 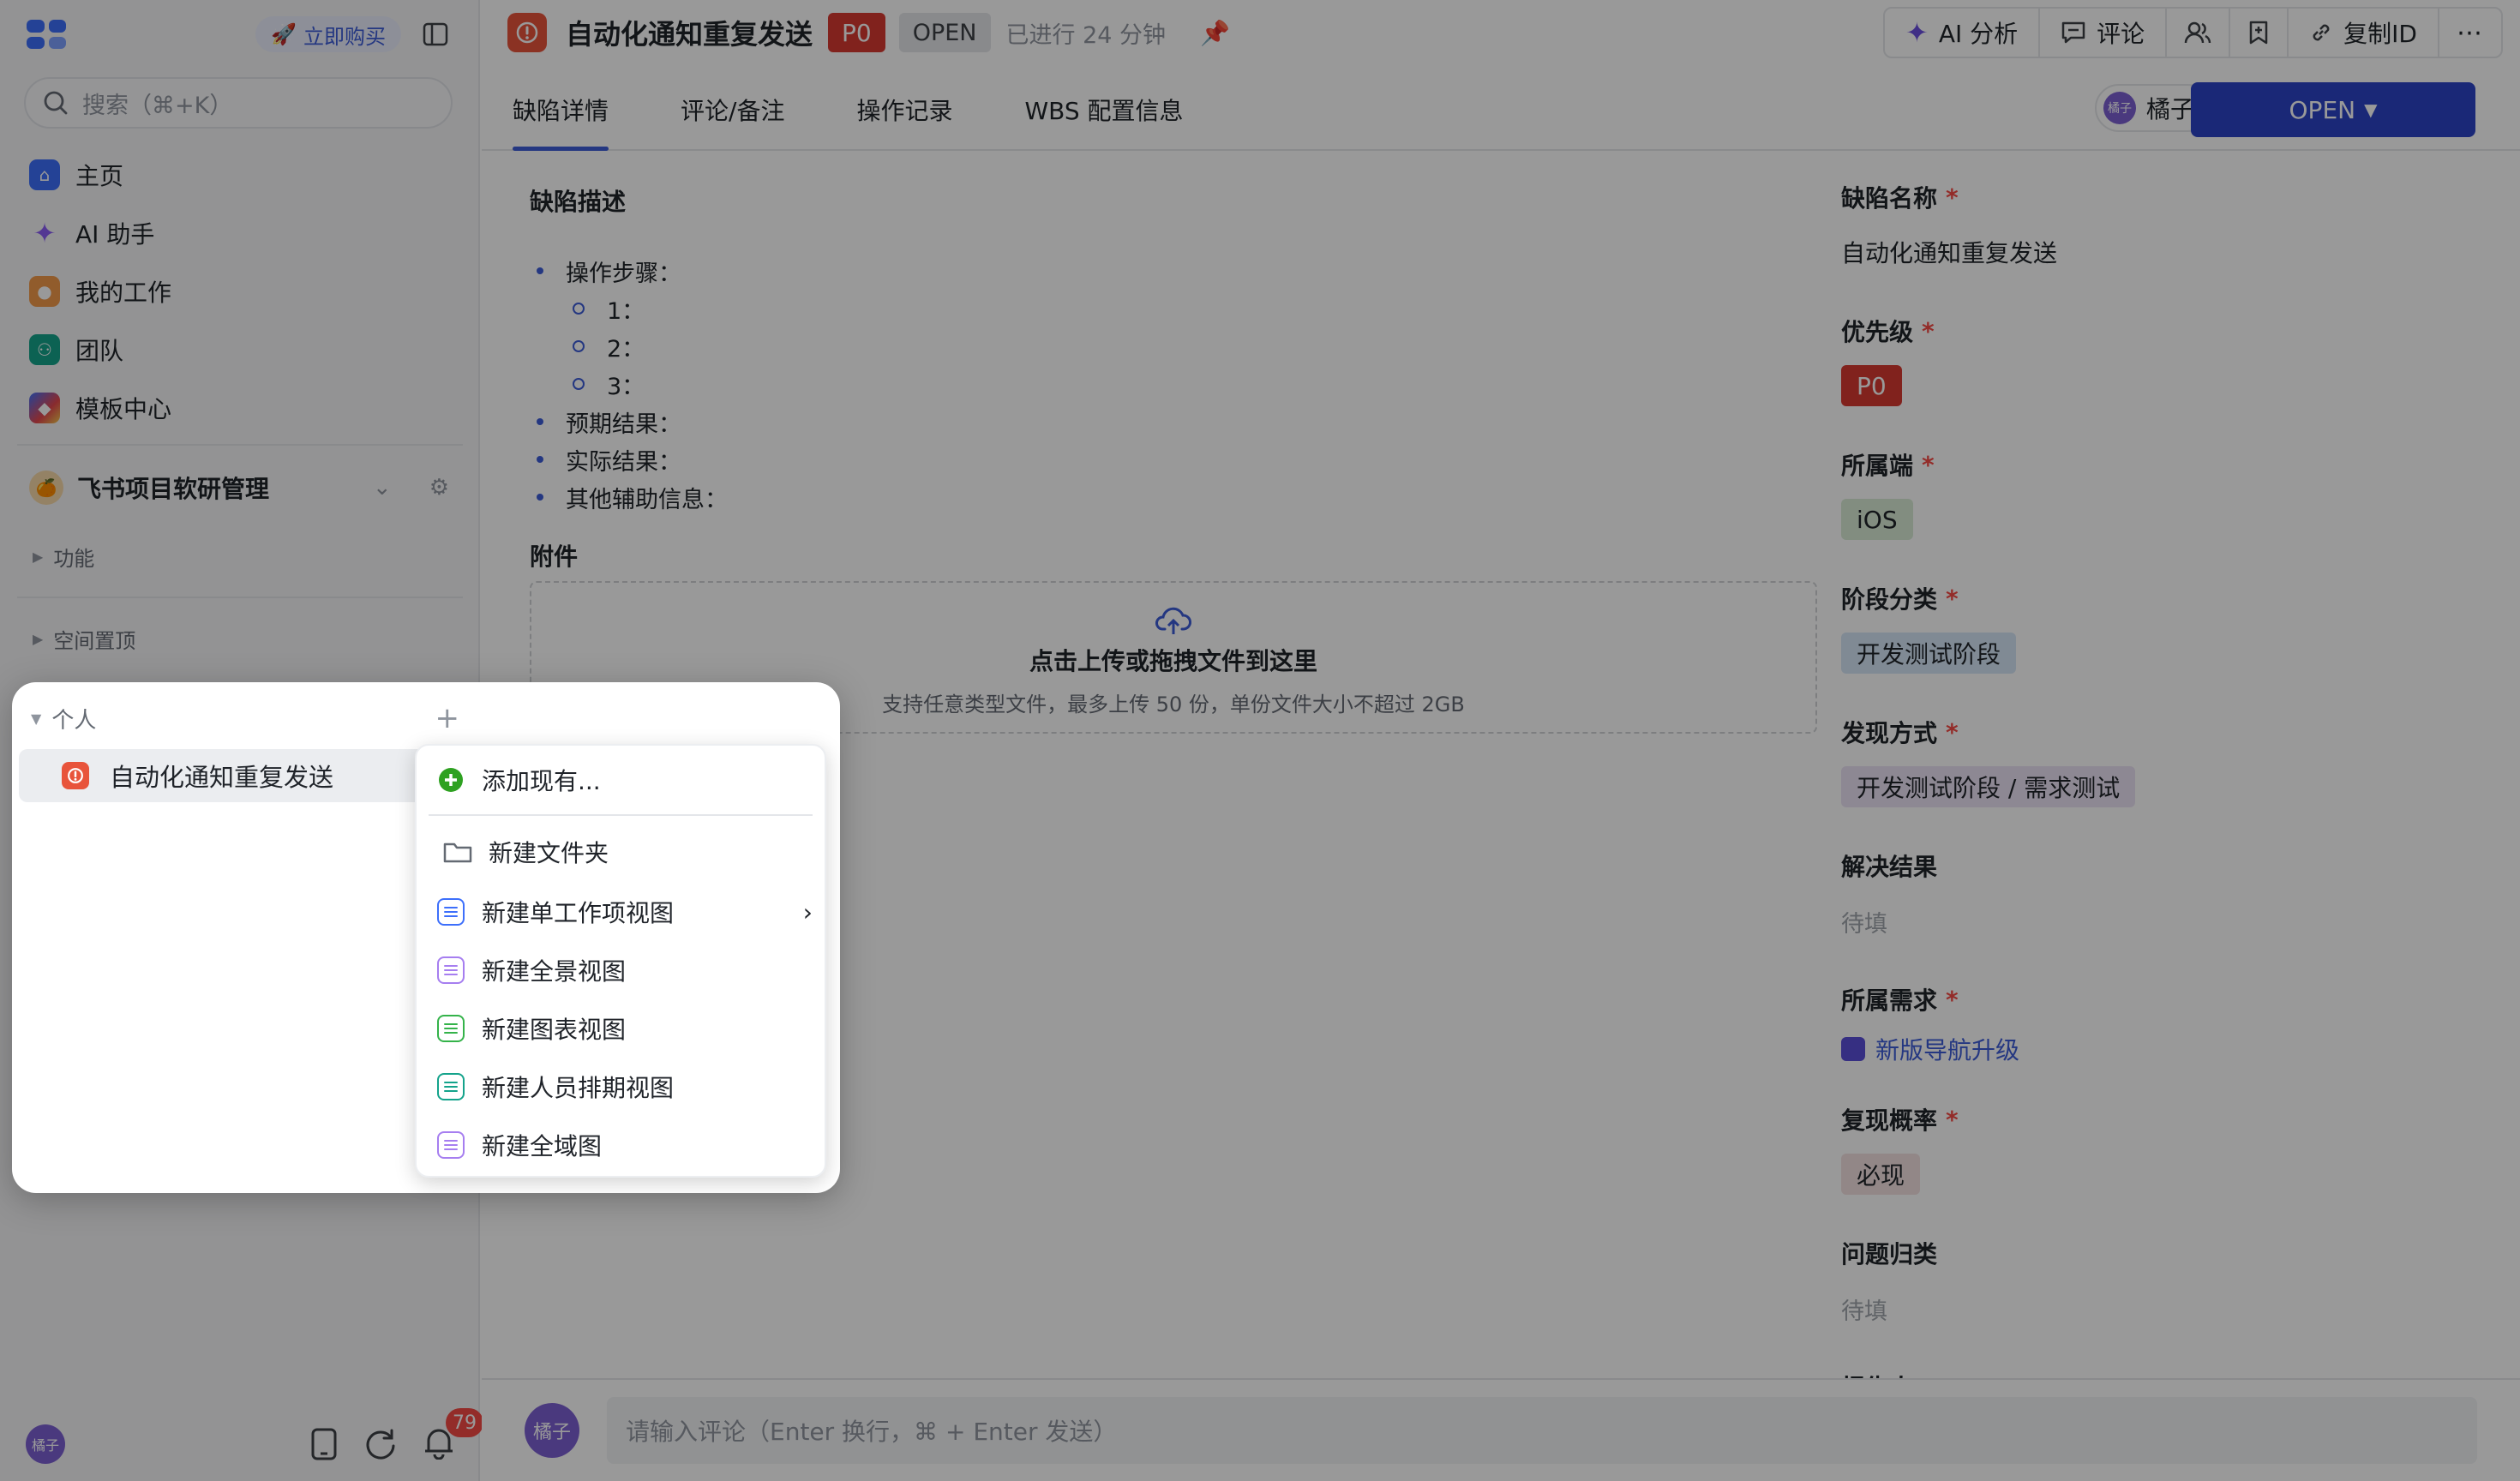 I want to click on personal-item-label: 自动化通知重复发送, so click(x=222, y=777).